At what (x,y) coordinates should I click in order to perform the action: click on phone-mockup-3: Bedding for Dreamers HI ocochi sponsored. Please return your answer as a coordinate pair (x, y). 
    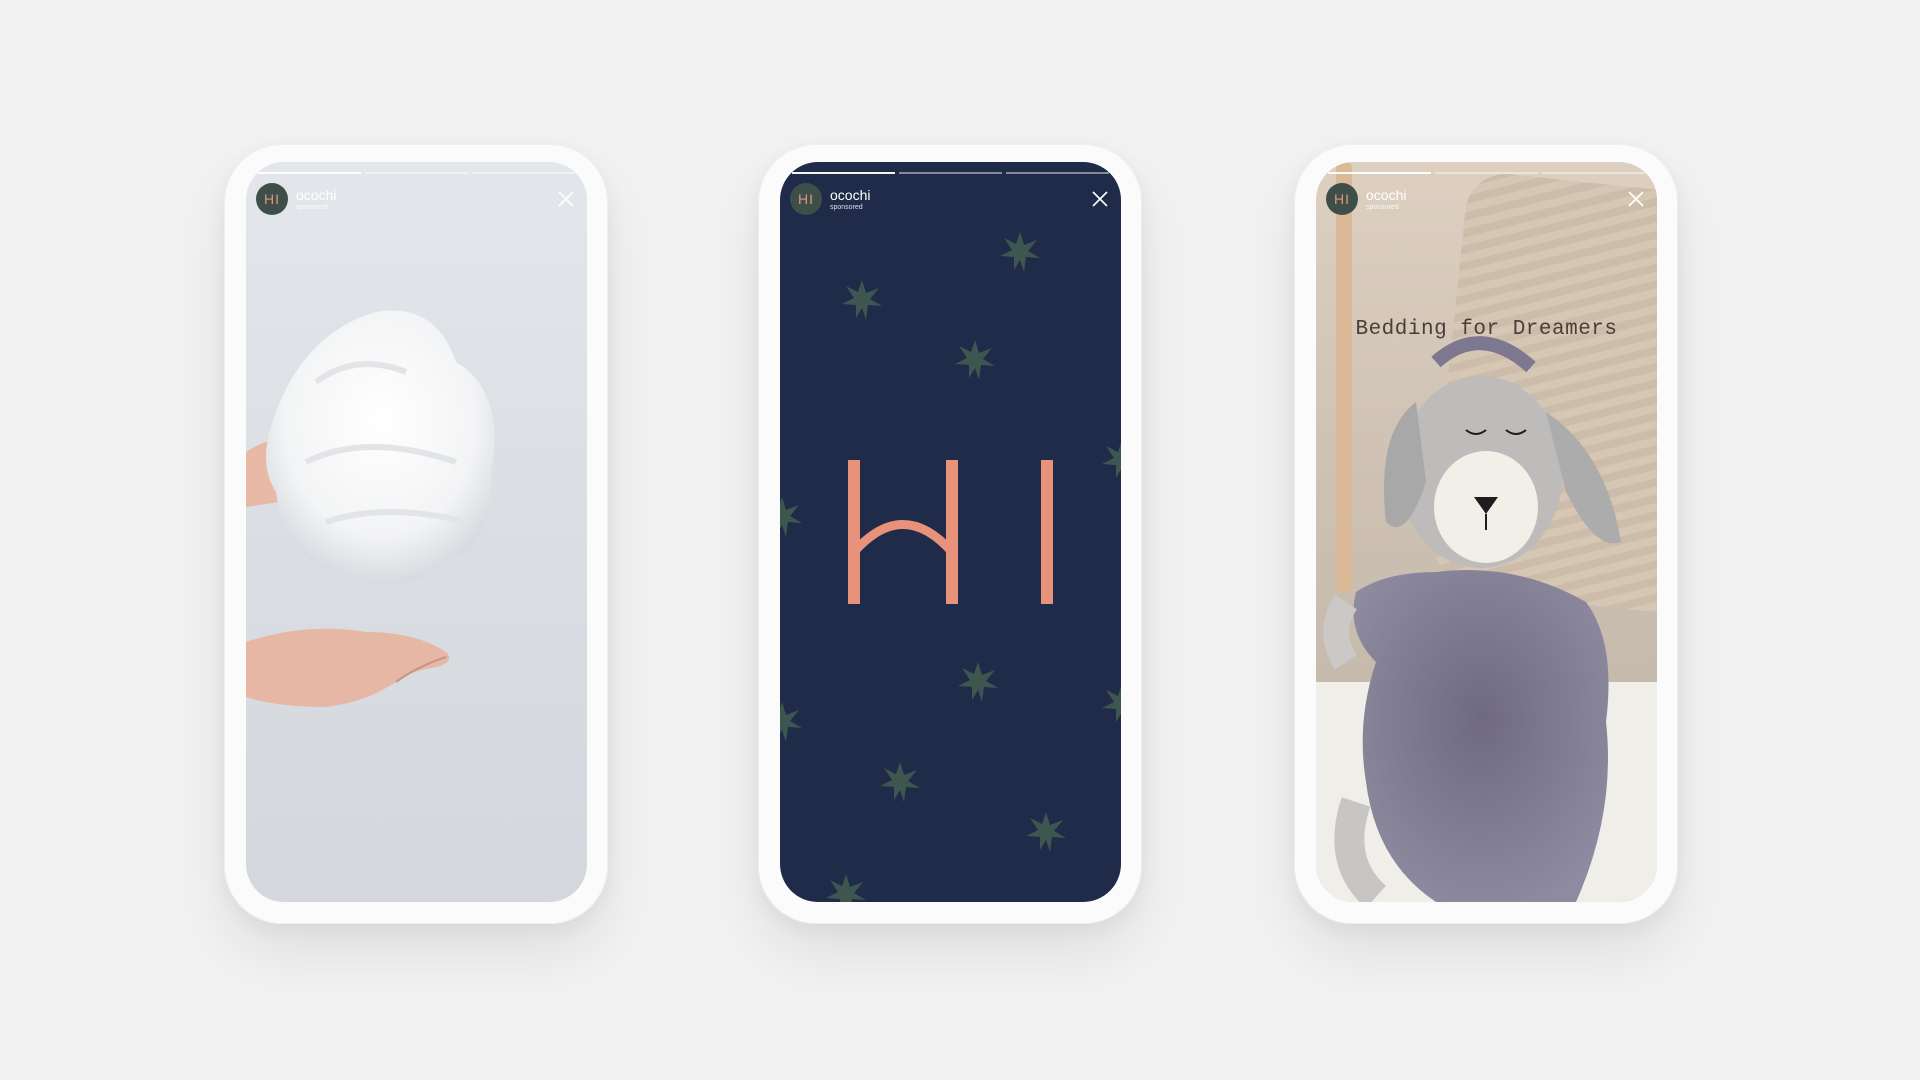
    Looking at the image, I should click on (1486, 534).